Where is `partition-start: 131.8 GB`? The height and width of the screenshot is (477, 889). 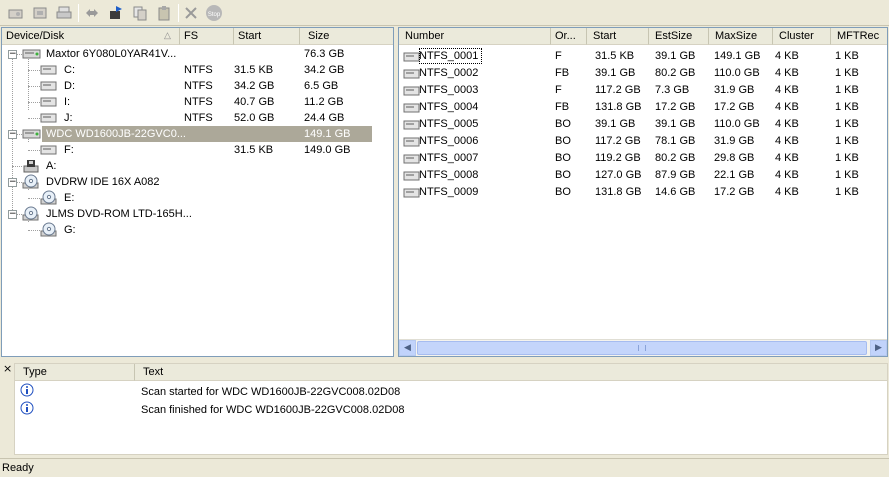 partition-start: 131.8 GB is located at coordinates (618, 192).